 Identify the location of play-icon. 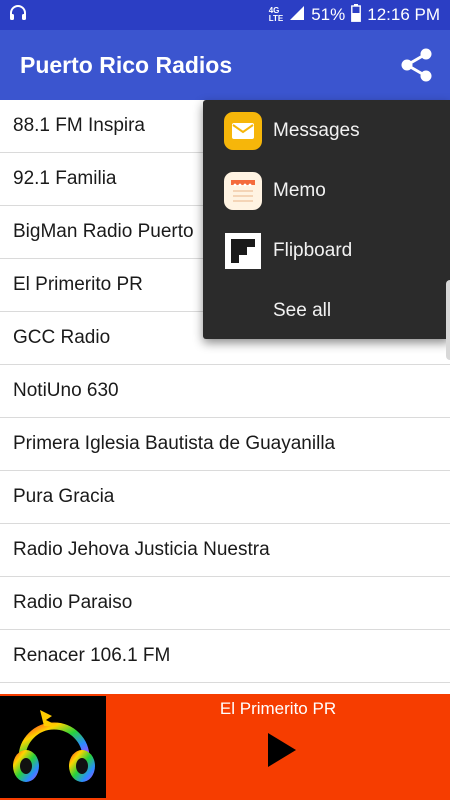
(282, 750).